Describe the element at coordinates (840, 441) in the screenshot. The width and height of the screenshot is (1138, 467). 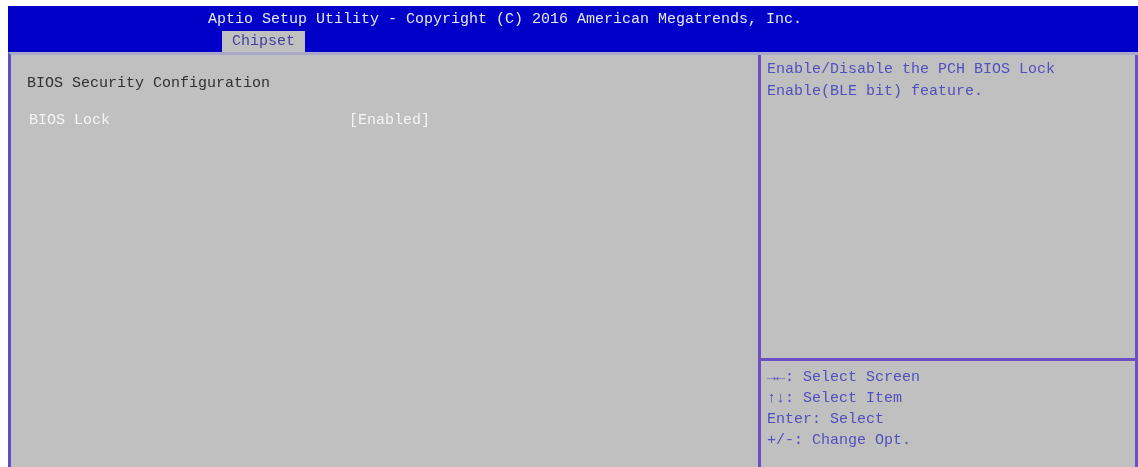
I see `key-hint: +/-: Change Opt.` at that location.